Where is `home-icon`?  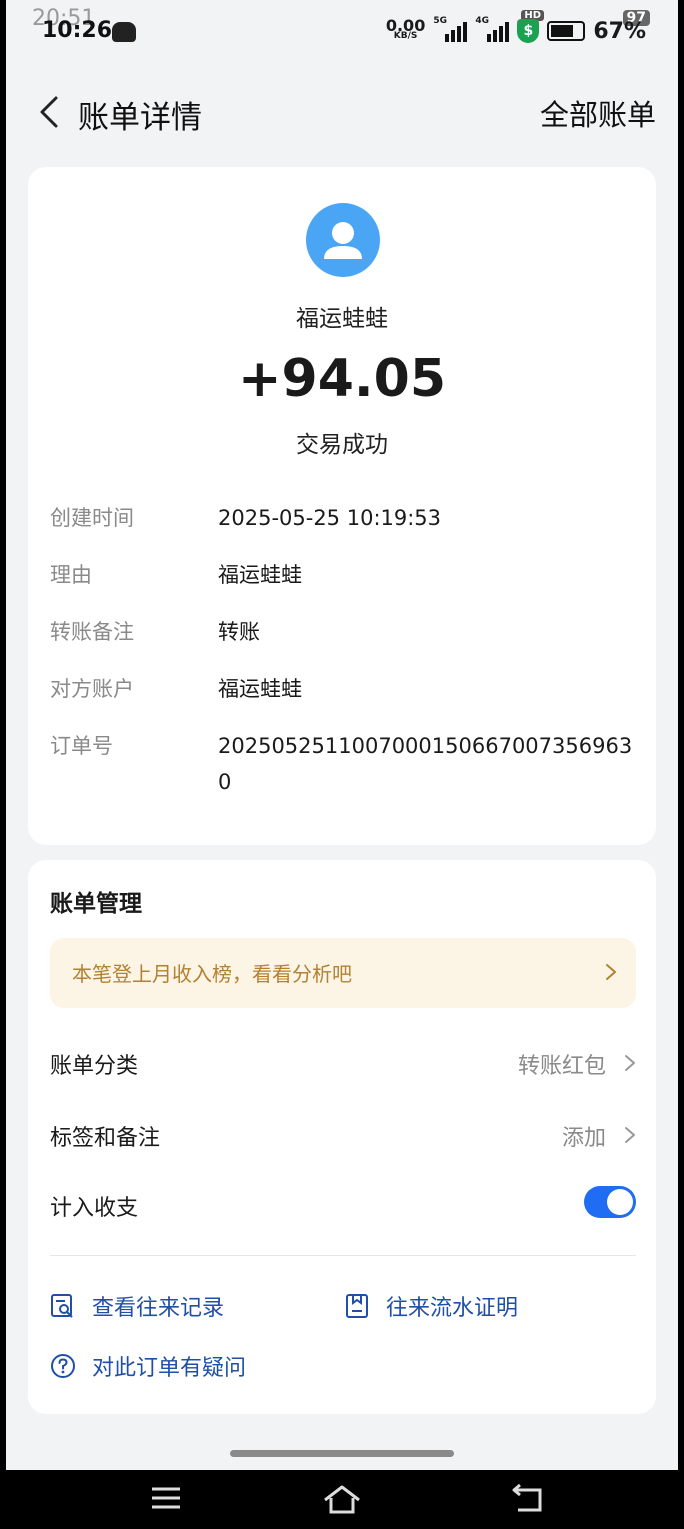 home-icon is located at coordinates (342, 1500).